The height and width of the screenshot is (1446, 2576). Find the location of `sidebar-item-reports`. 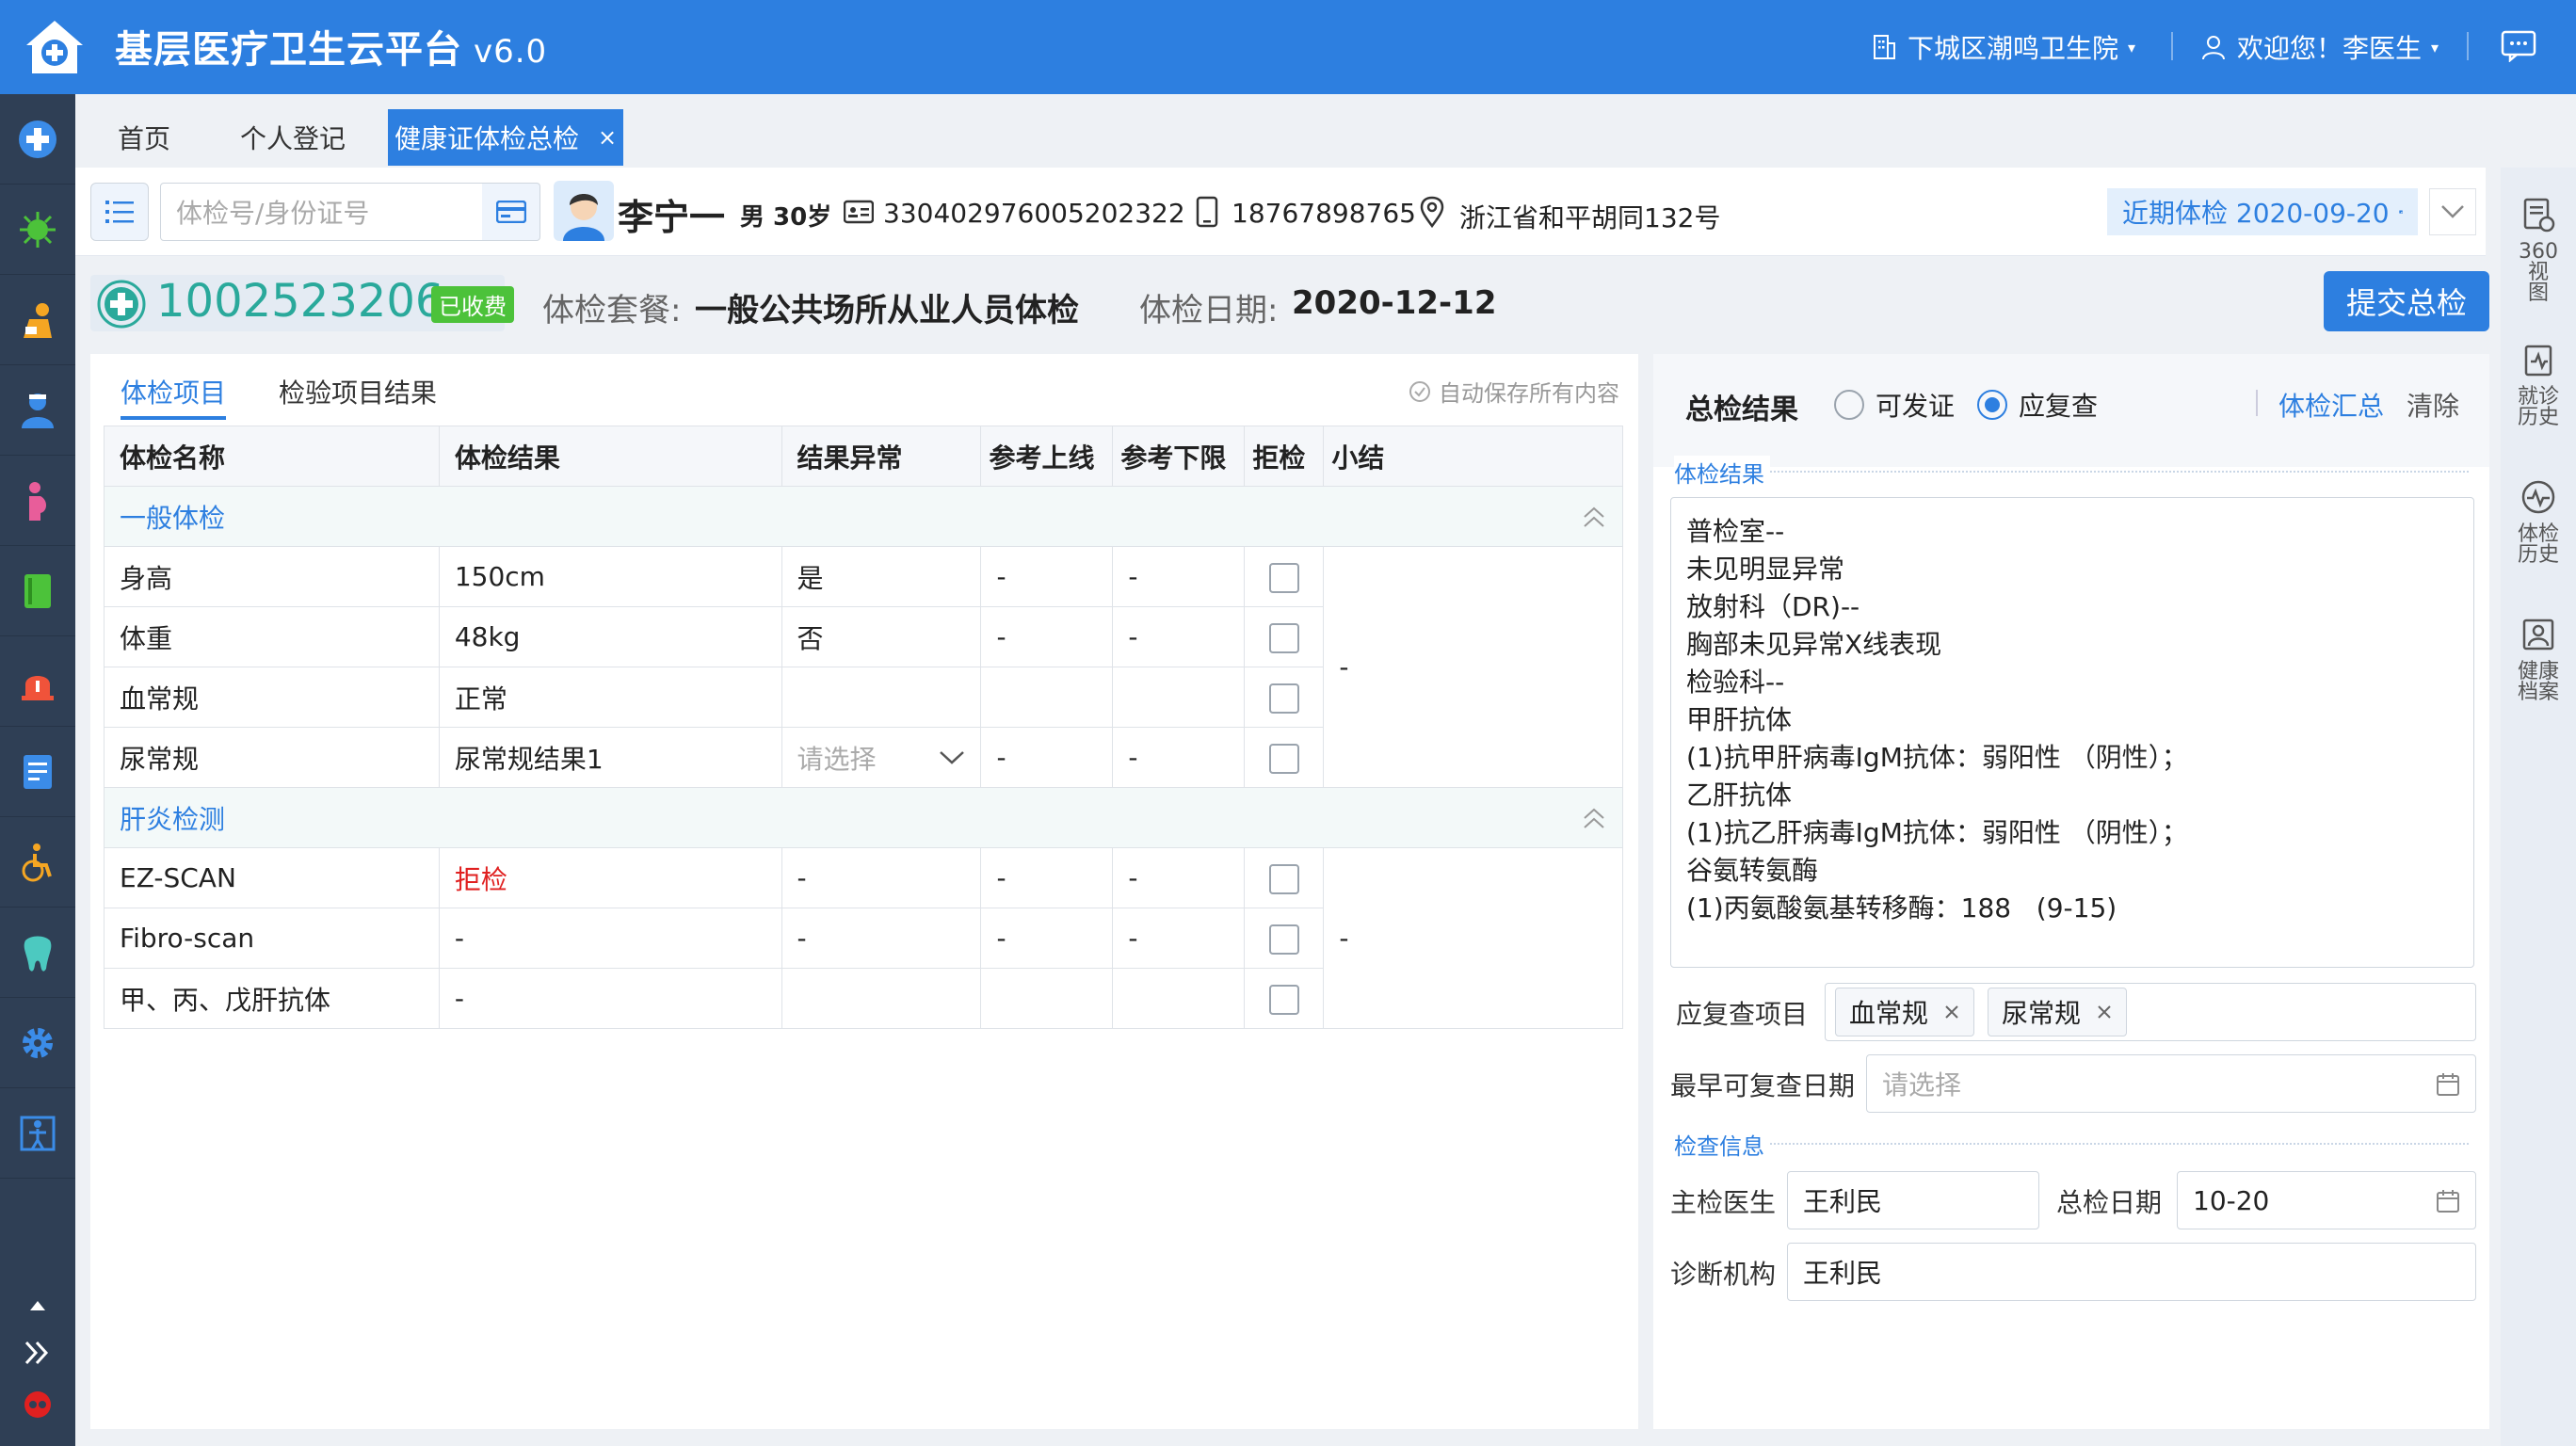

sidebar-item-reports is located at coordinates (37, 772).